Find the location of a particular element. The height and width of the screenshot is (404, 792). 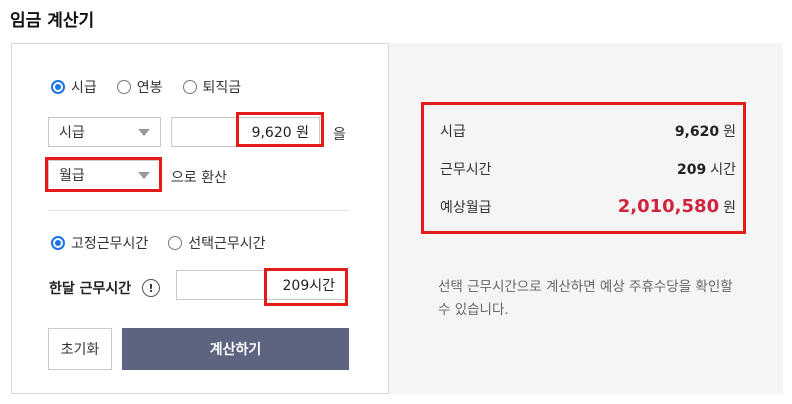

radio-flexible-hours: 선택근무시간 is located at coordinates (217, 243).